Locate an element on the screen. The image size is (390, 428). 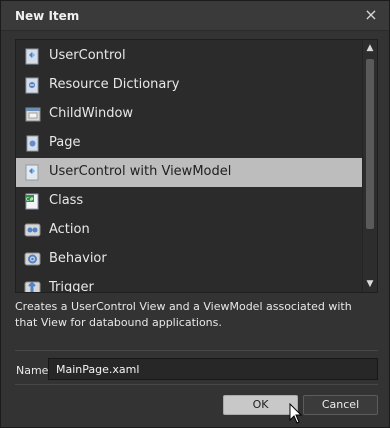
list-item-class: C# Class is located at coordinates (189, 201).